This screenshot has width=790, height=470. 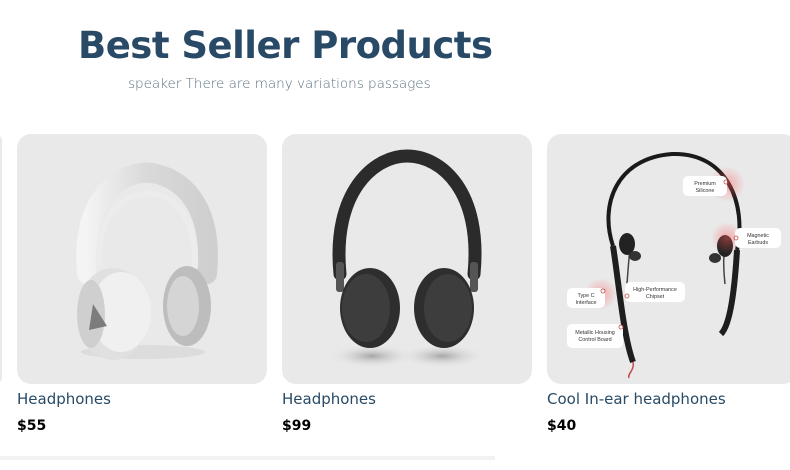 I want to click on label-magnetic-1: Magnetic, so click(x=758, y=236).